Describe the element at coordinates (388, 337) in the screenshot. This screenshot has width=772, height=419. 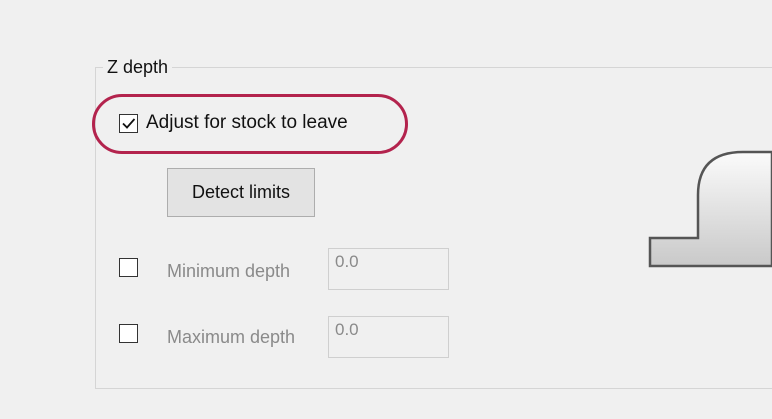
I see `maximum-depth-input: 0.0` at that location.